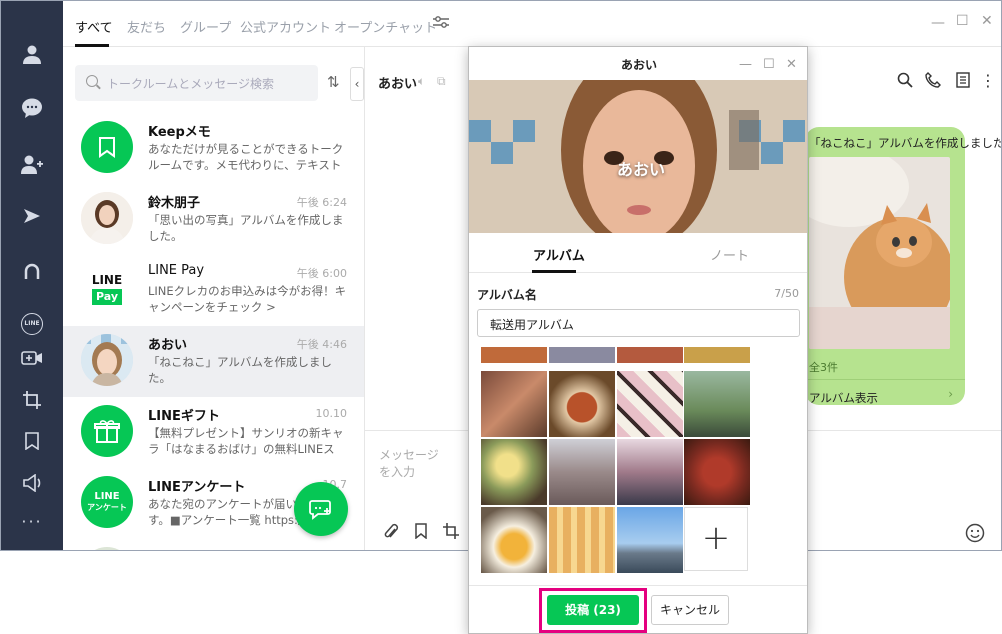 The height and width of the screenshot is (634, 1002). I want to click on nav-rail: LINE ···, so click(32, 275).